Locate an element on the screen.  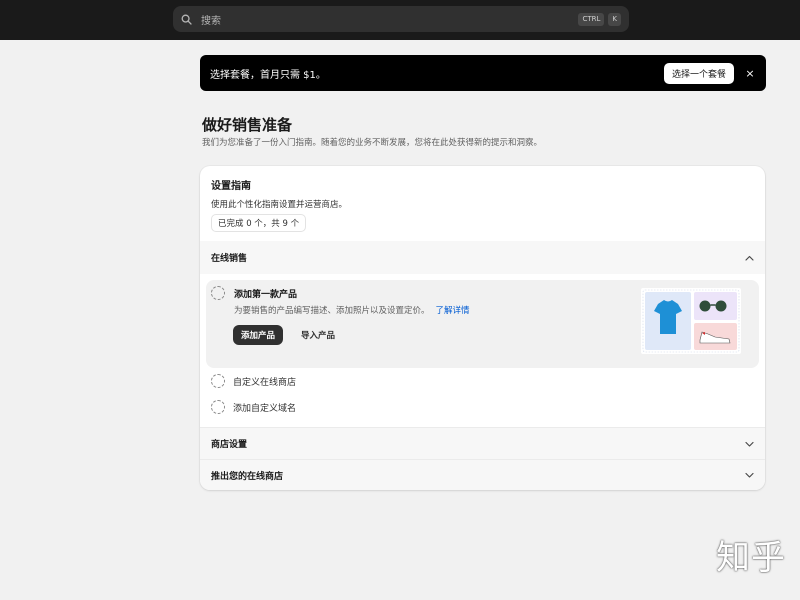
sunglasses-icon is located at coordinates (705, 306).